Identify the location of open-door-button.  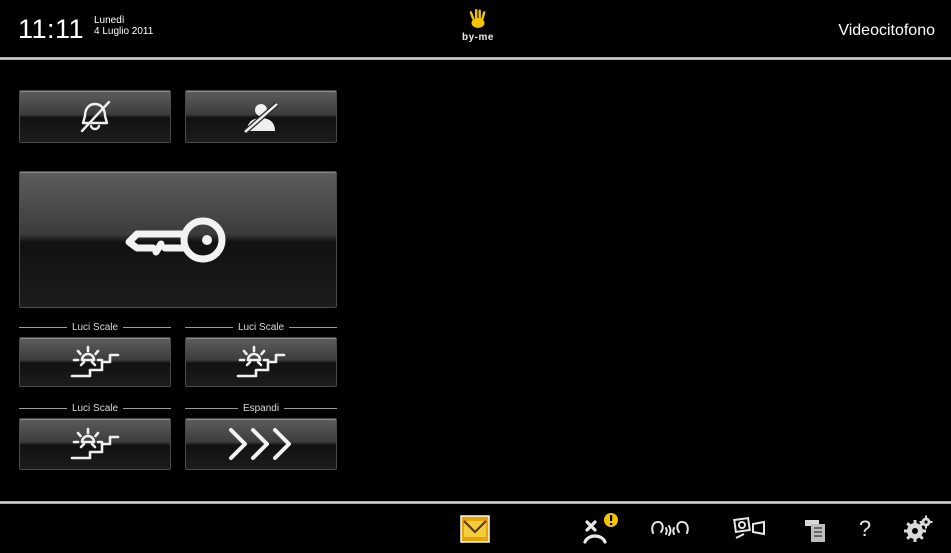
(178, 239).